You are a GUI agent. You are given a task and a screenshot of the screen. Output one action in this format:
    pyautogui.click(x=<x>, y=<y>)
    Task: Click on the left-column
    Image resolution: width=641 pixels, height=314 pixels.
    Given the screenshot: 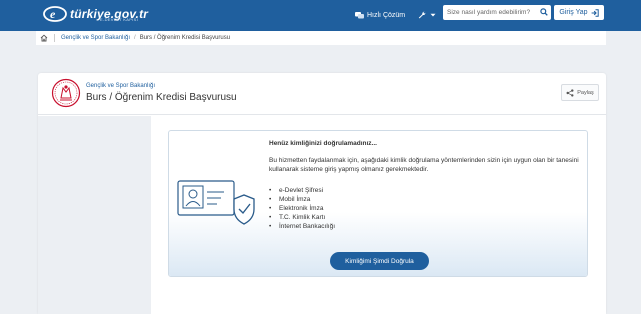 What is the action you would take?
    pyautogui.click(x=94, y=215)
    